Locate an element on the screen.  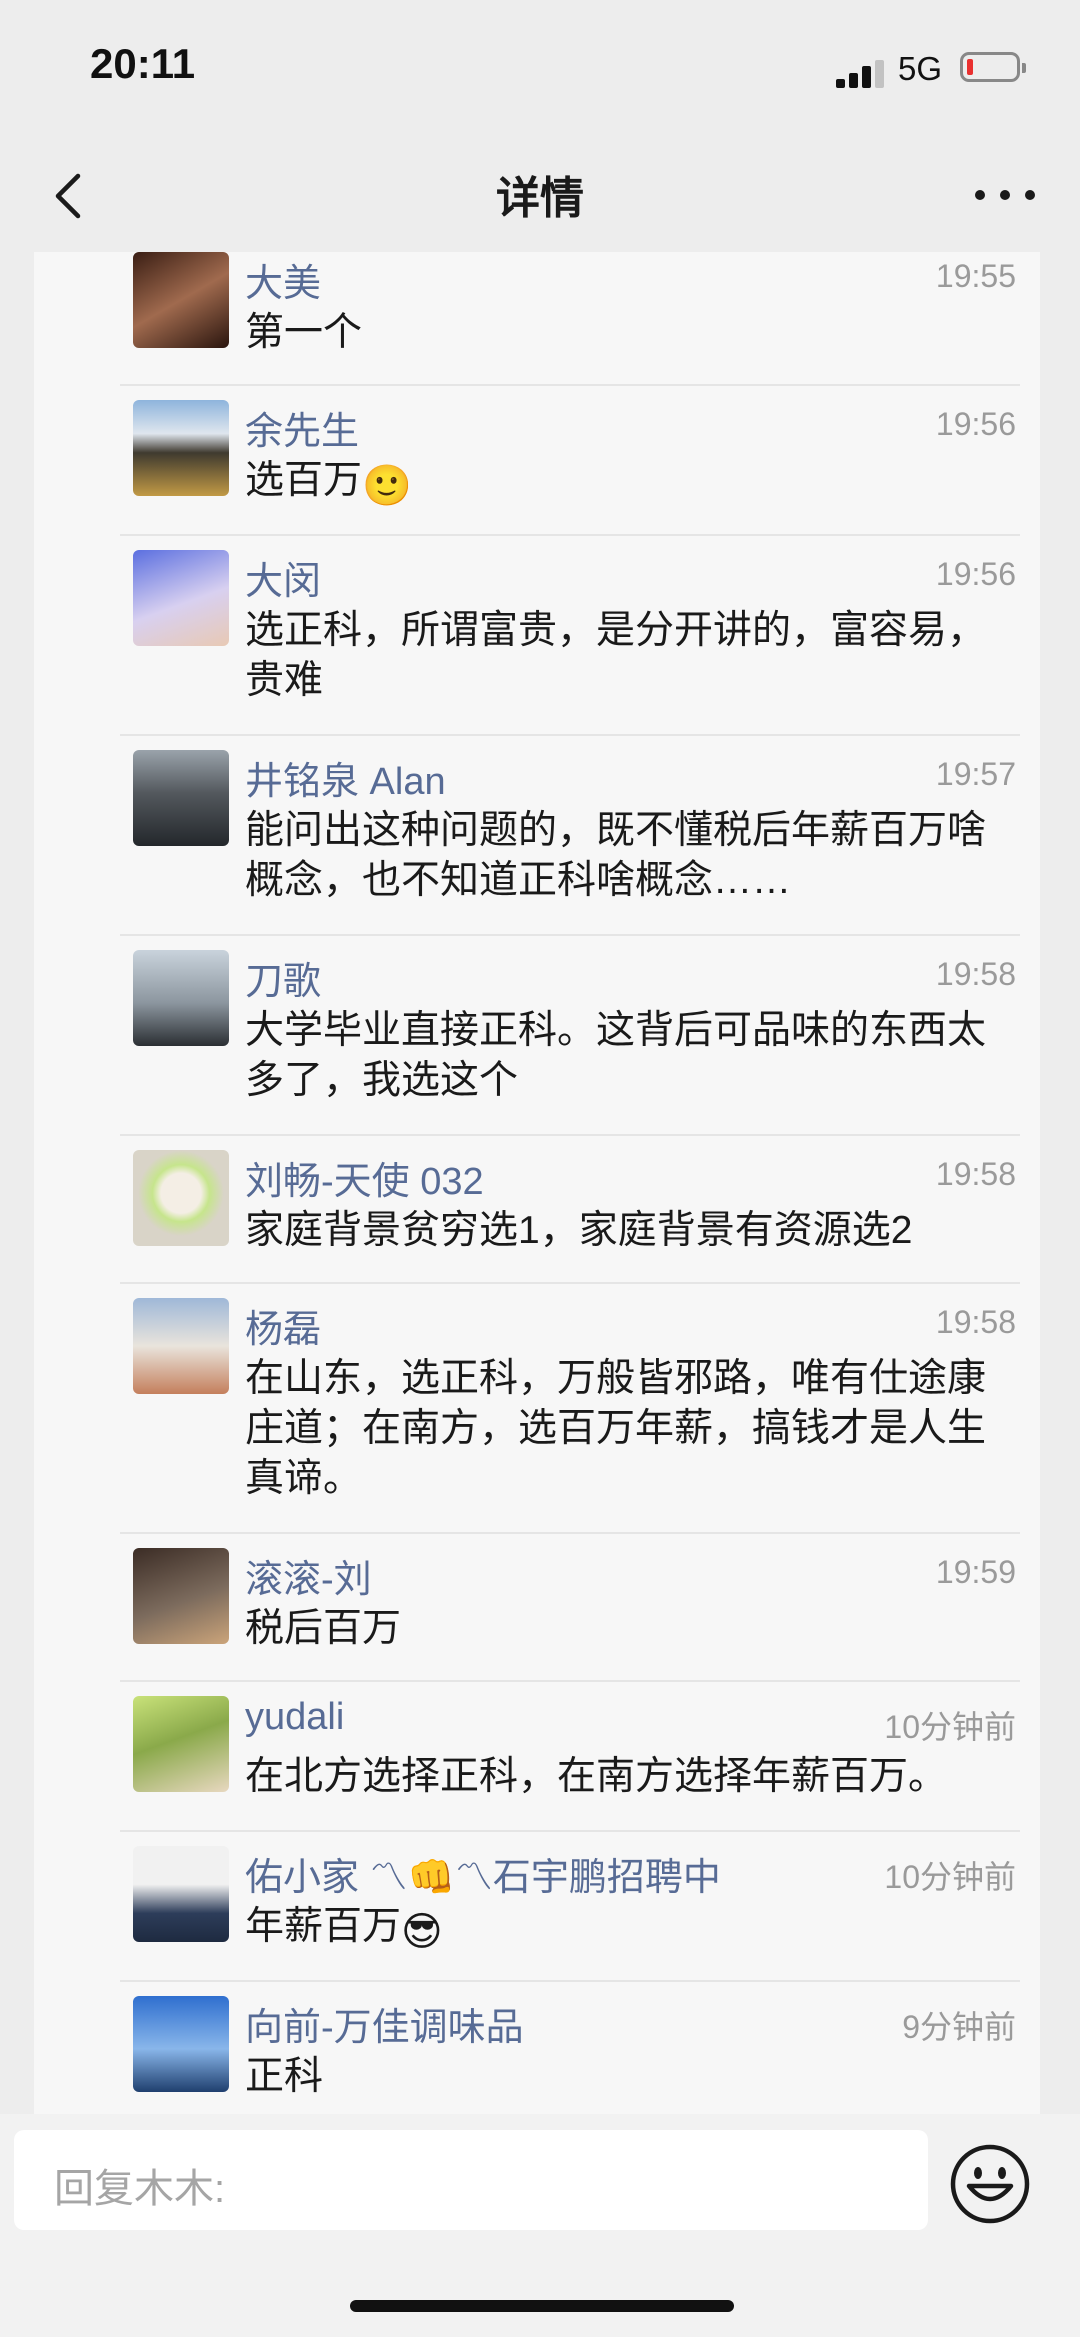
smile-emoji-icon: 🙂 is located at coordinates (387, 486).